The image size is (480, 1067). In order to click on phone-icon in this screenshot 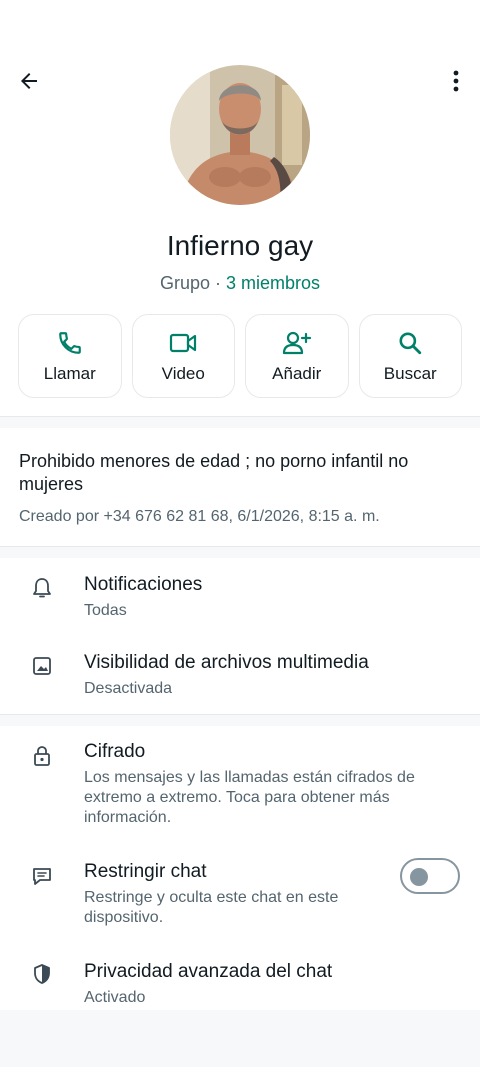, I will do `click(69, 343)`.